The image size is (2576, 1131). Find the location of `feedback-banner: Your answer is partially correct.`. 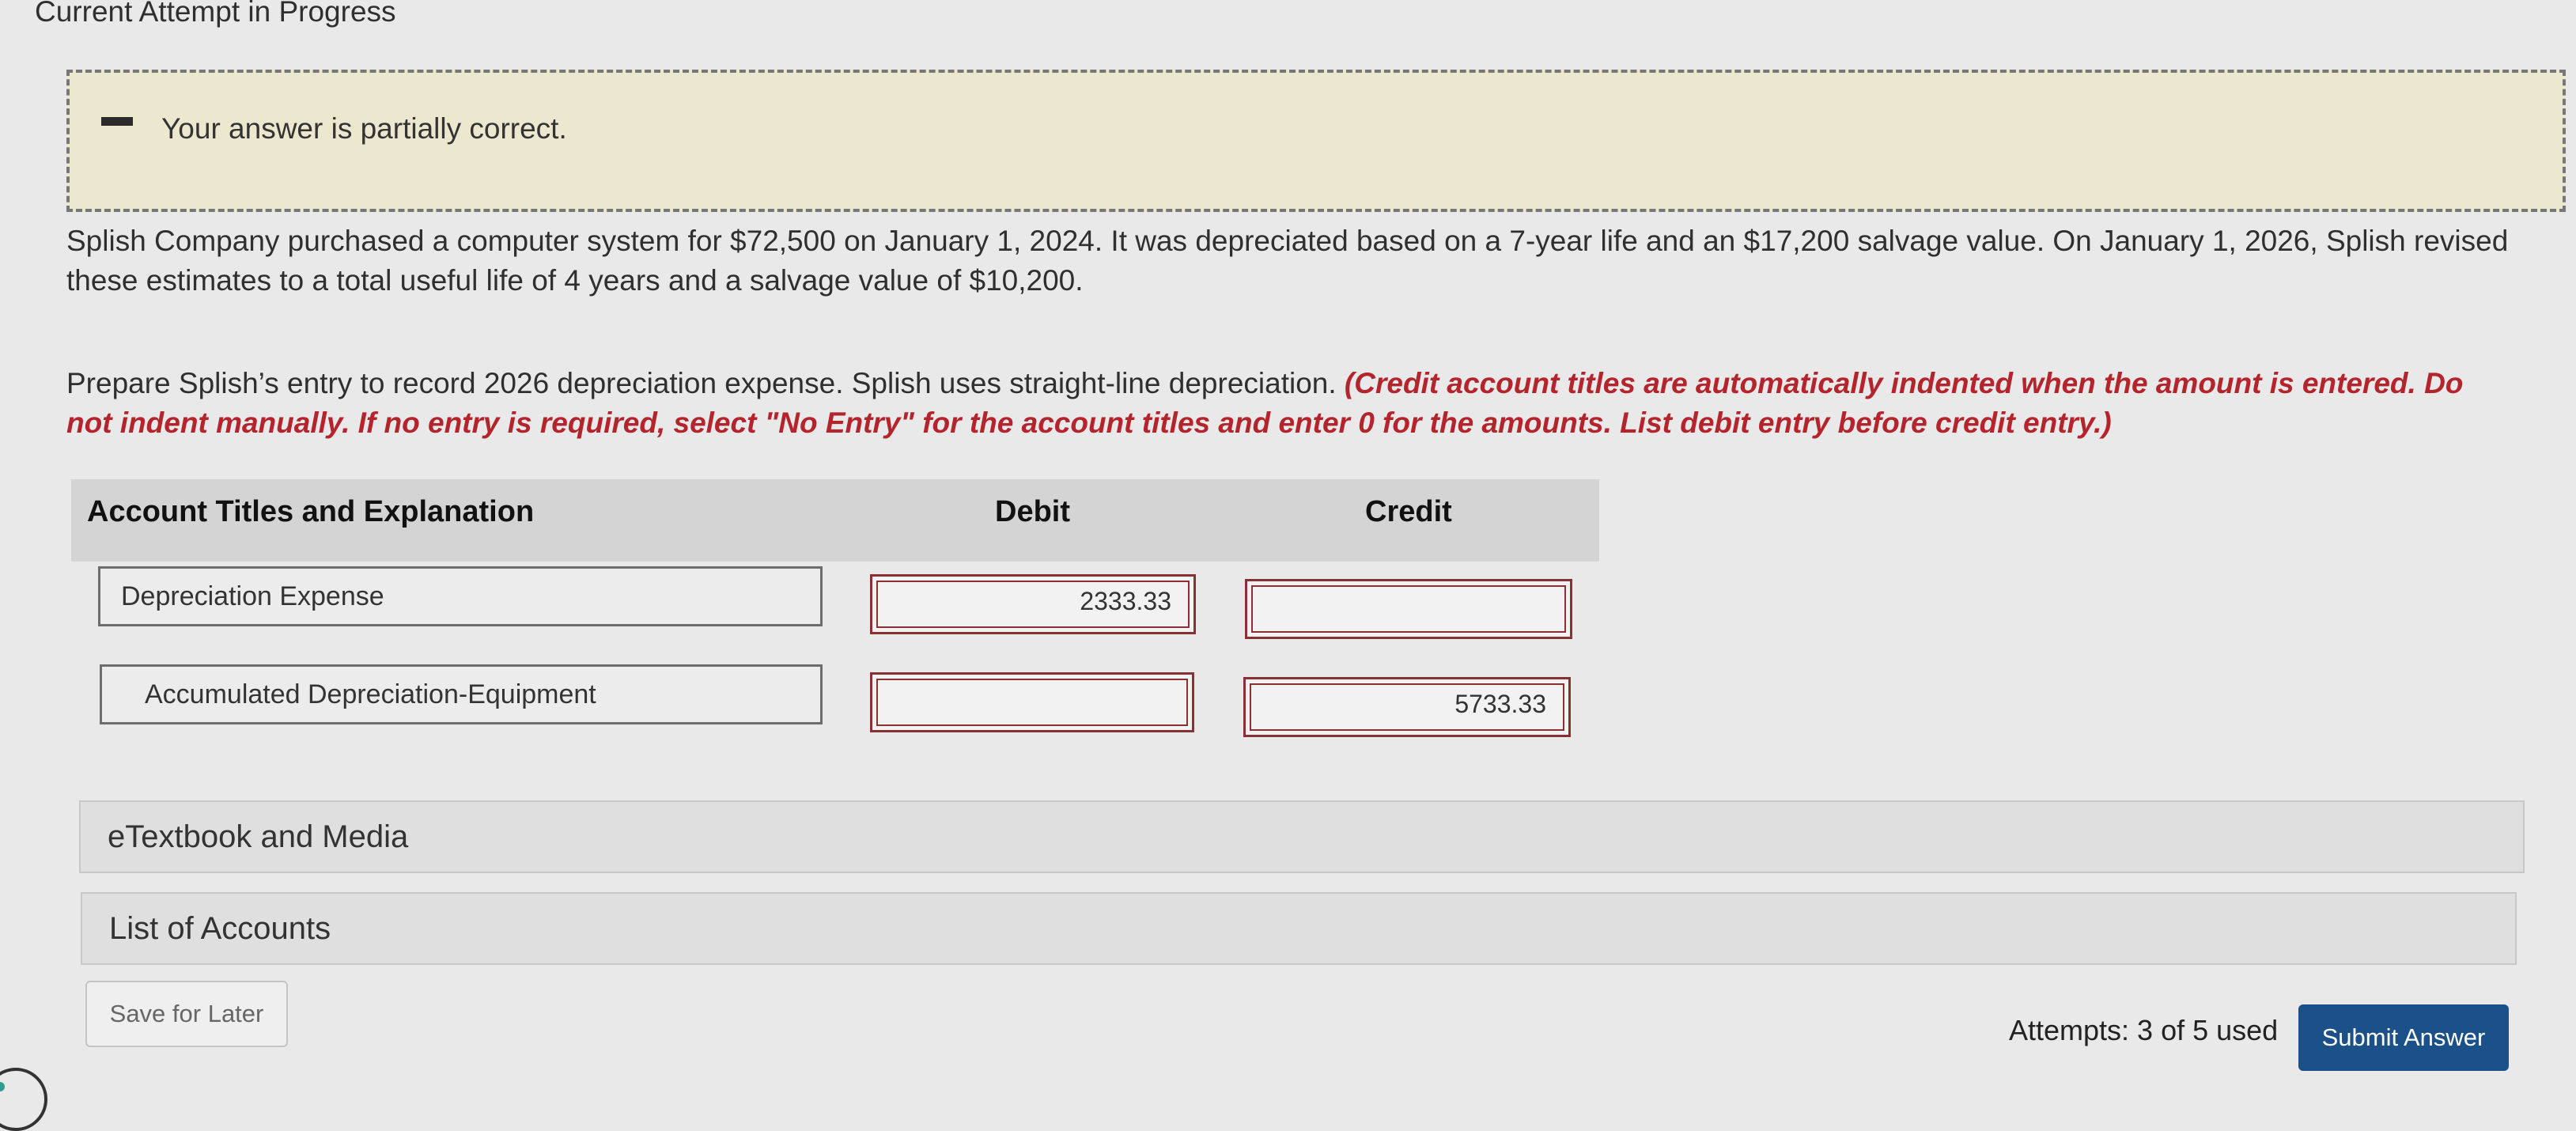

feedback-banner: Your answer is partially correct. is located at coordinates (1316, 141).